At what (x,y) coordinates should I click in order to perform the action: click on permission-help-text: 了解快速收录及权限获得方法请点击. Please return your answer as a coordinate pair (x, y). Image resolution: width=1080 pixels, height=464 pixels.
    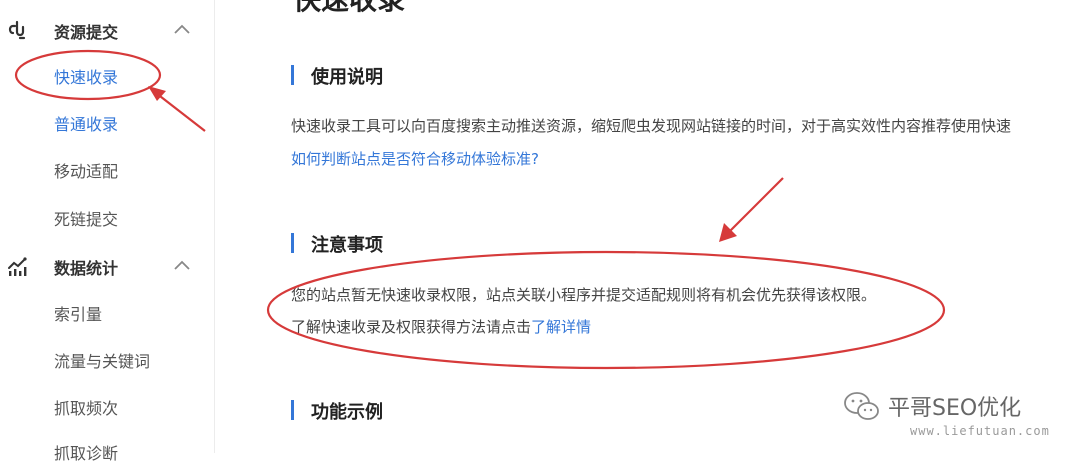
    Looking at the image, I should click on (411, 327).